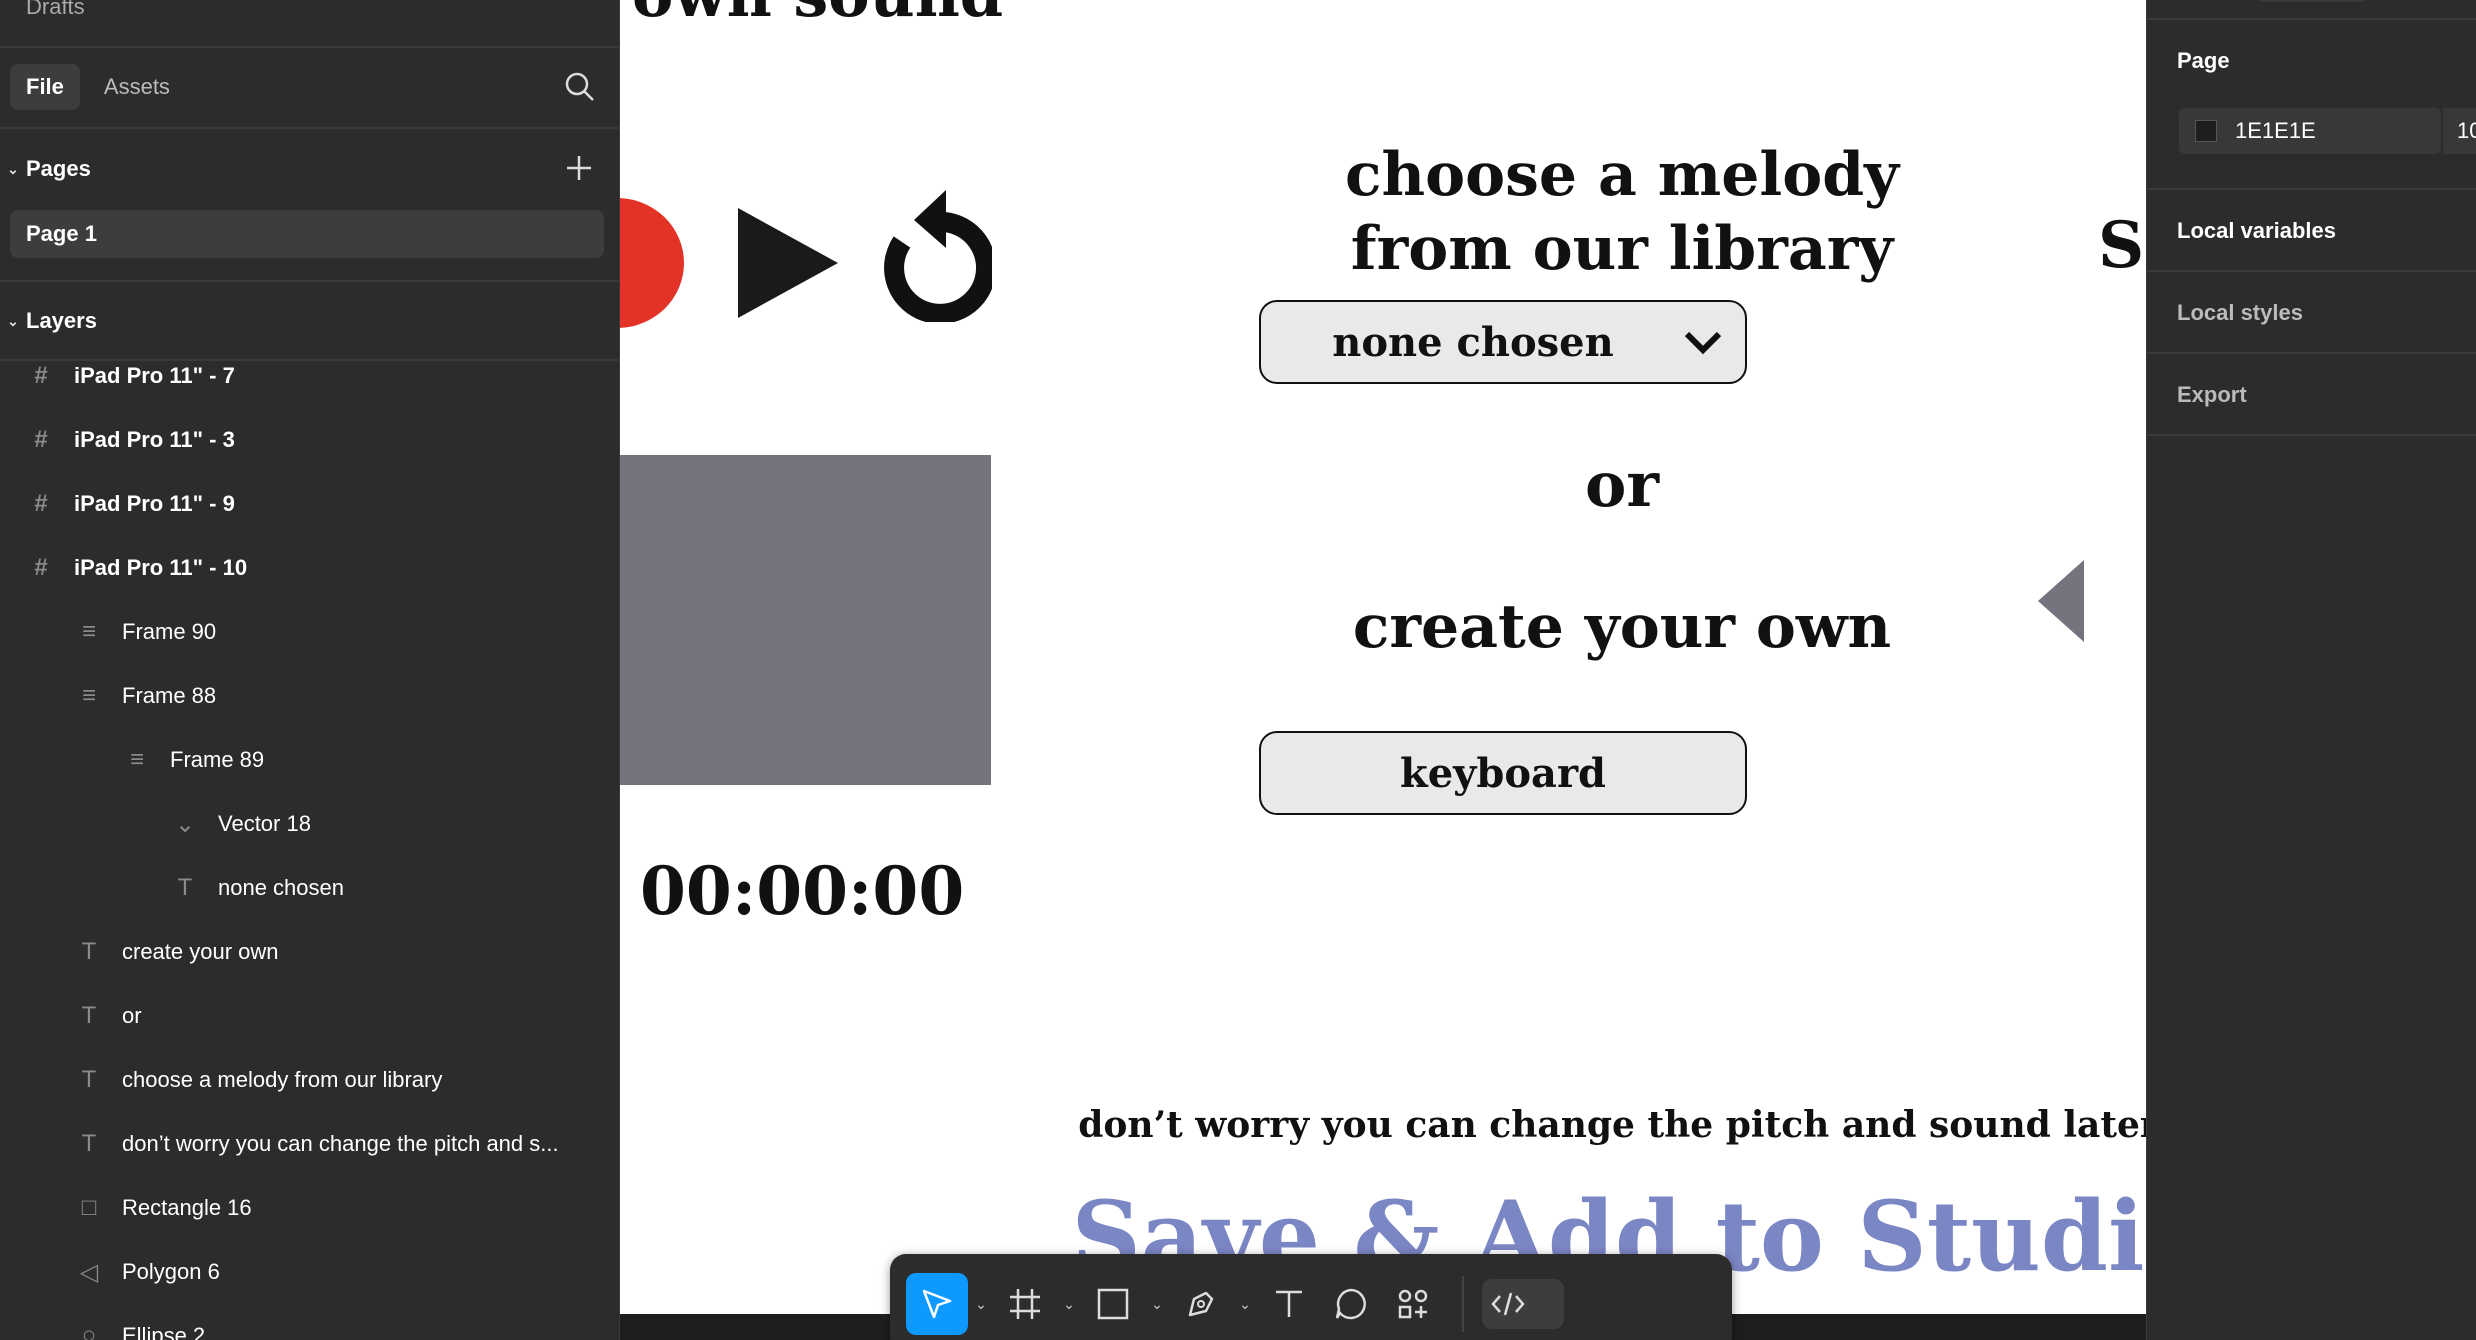 The height and width of the screenshot is (1340, 2476). I want to click on pen-tool, so click(1201, 1304).